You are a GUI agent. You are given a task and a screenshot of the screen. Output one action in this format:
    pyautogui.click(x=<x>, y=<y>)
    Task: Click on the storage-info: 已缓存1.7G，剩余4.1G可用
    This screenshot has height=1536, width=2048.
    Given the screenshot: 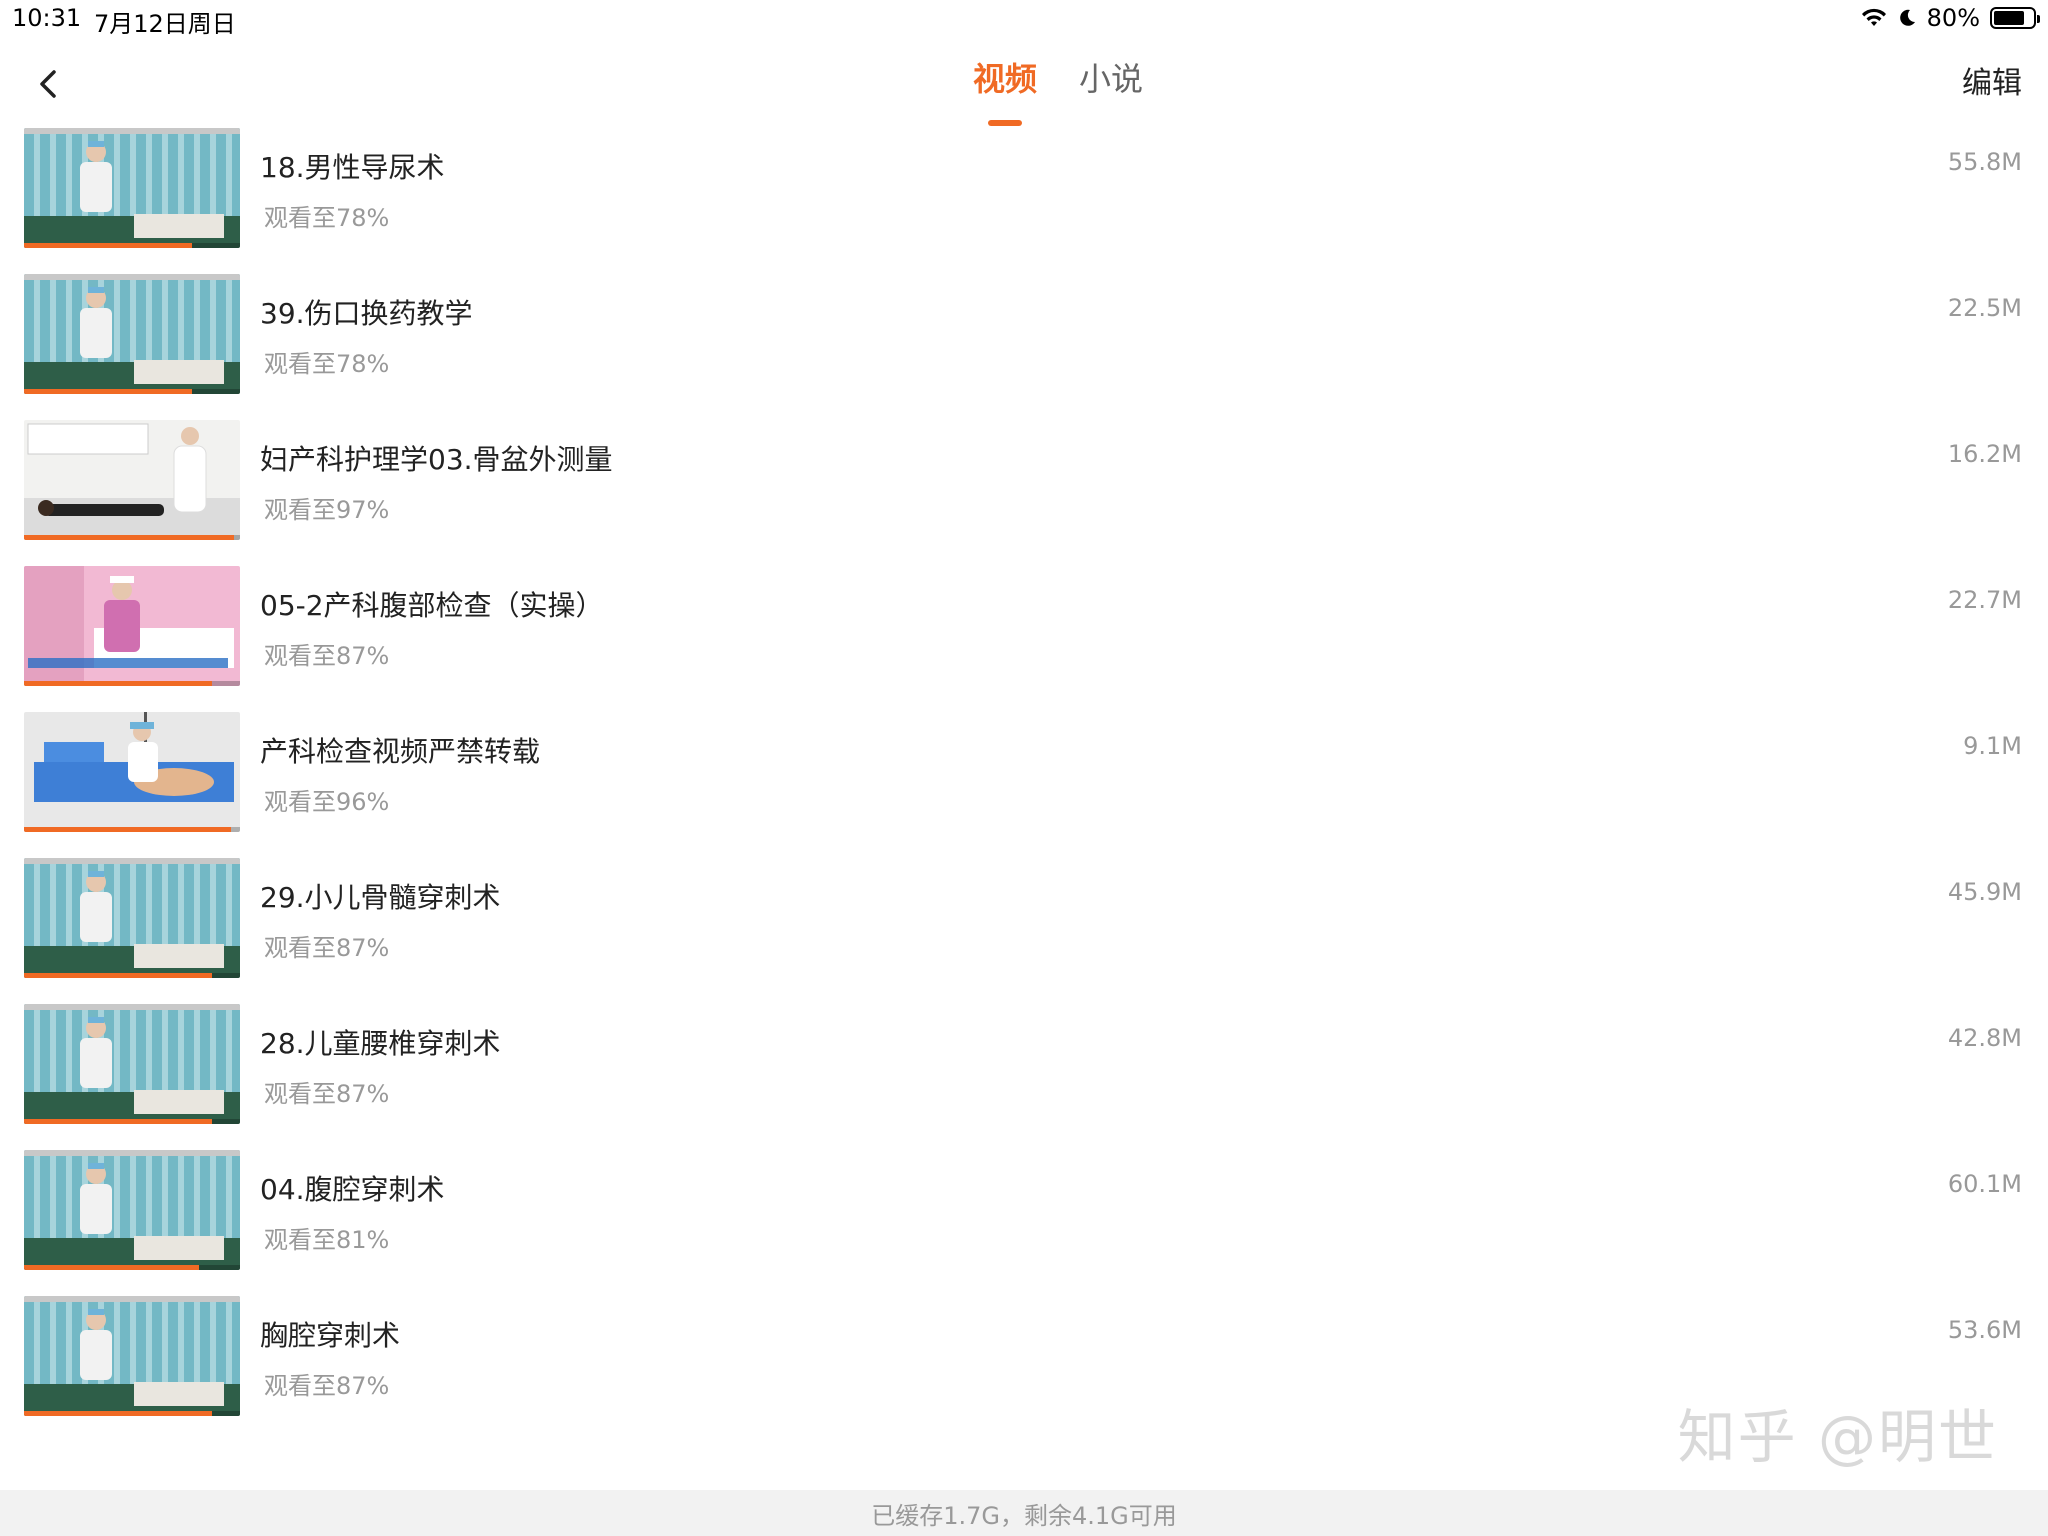 What is the action you would take?
    pyautogui.click(x=1024, y=1515)
    